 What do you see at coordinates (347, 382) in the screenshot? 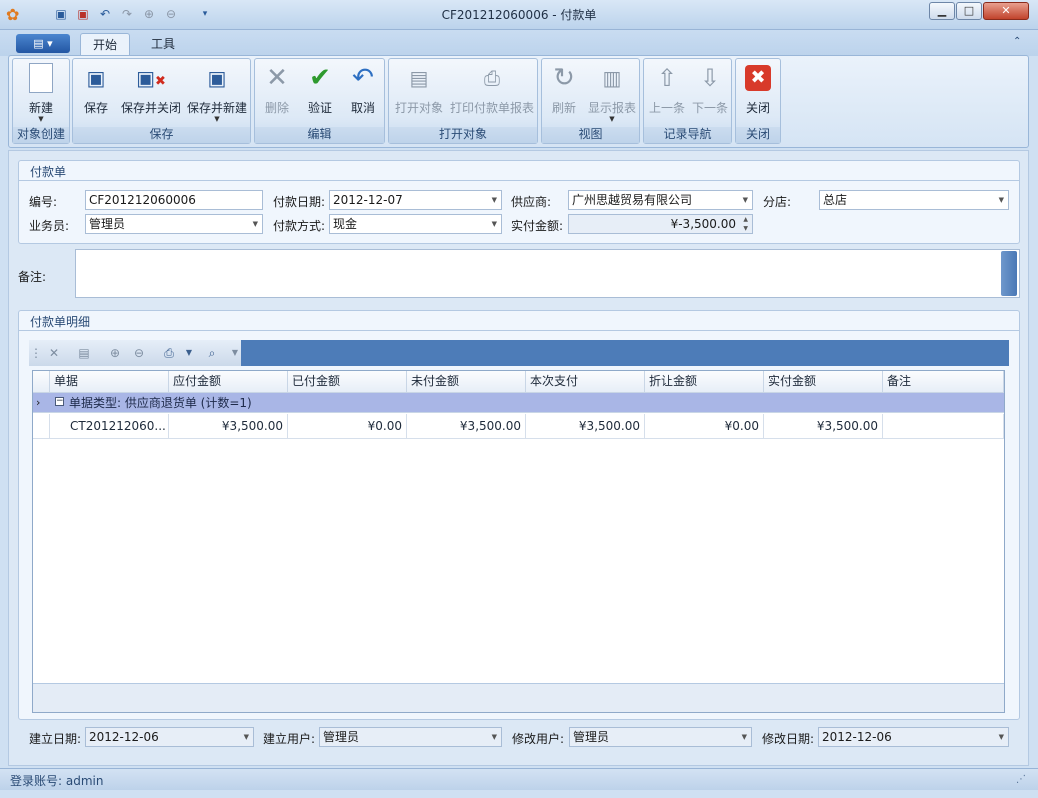
I see `column-header: 已付金额` at bounding box center [347, 382].